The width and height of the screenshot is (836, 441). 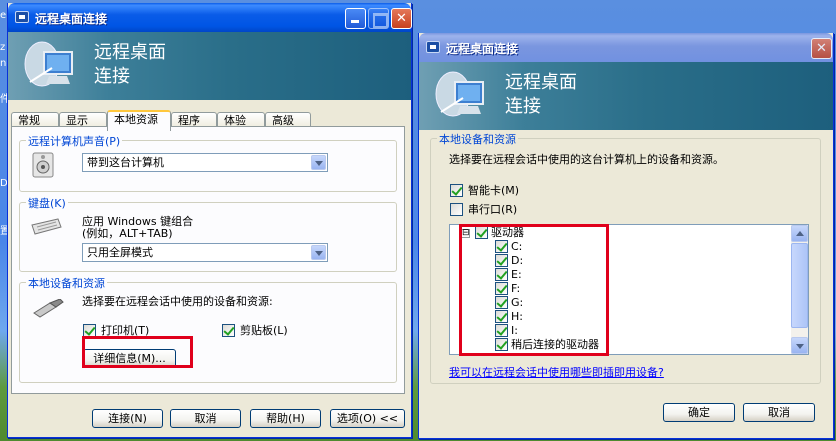 I want to click on clipboard-label: 剪贴板(L), so click(x=264, y=330).